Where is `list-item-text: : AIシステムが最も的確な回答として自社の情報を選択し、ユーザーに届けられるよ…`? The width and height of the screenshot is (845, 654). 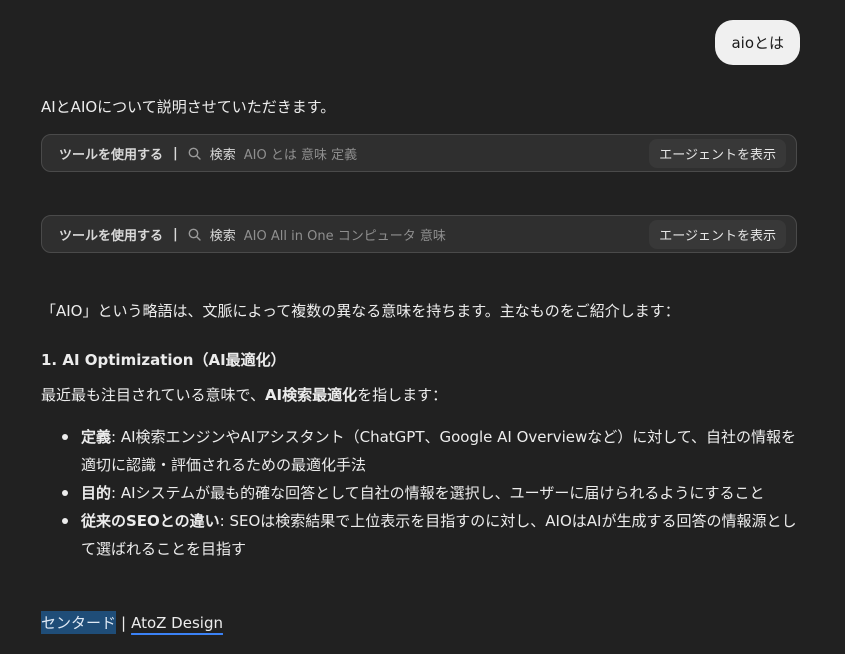 list-item-text: : AIシステムが最も的確な回答として自社の情報を選択し、ユーザーに届けられるよ… is located at coordinates (438, 493).